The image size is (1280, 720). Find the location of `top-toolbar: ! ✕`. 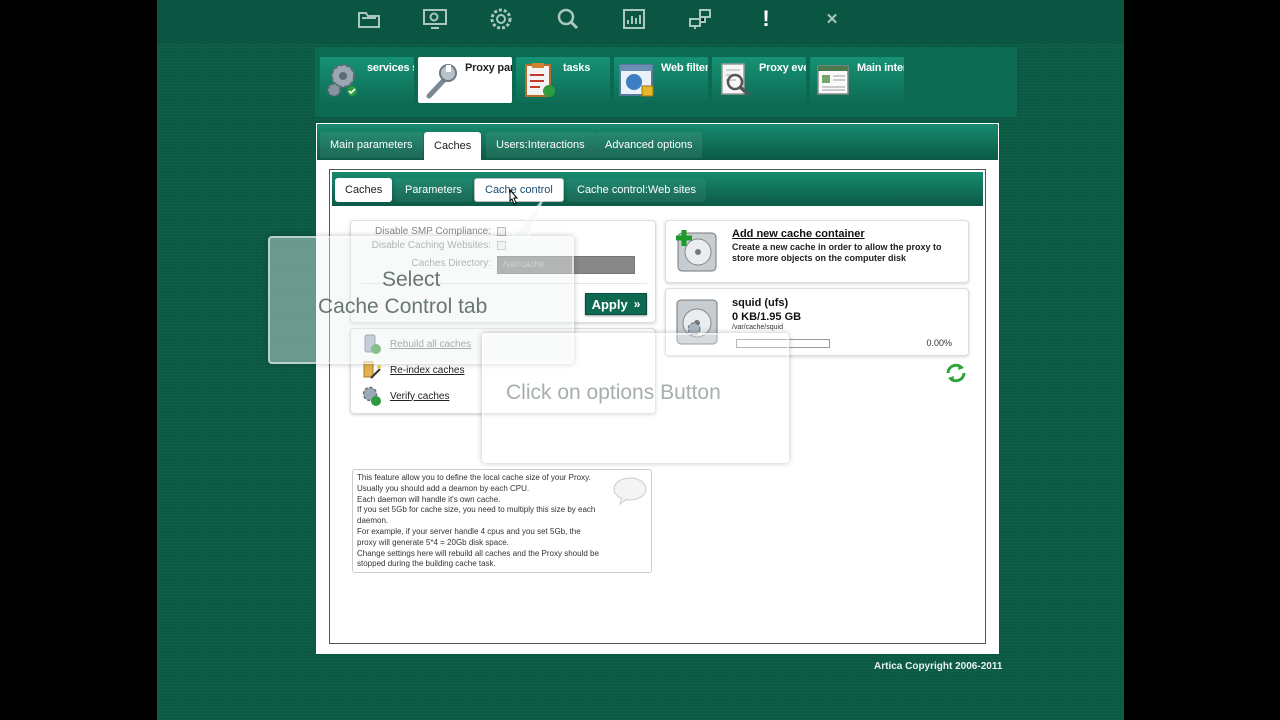

top-toolbar: ! ✕ is located at coordinates (640, 22).